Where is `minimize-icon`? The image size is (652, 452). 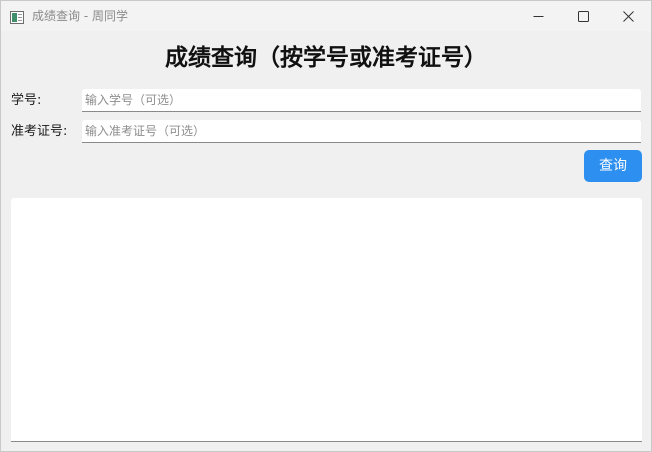
minimize-icon is located at coordinates (538, 16).